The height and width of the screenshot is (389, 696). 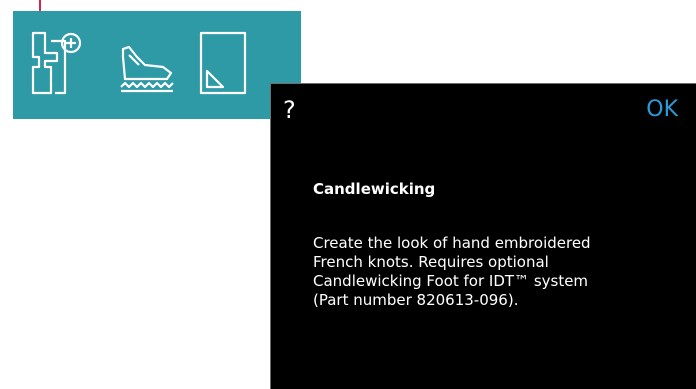 What do you see at coordinates (451, 281) in the screenshot?
I see `dialog-body-line: Candlewicking Foot for IDT™ system` at bounding box center [451, 281].